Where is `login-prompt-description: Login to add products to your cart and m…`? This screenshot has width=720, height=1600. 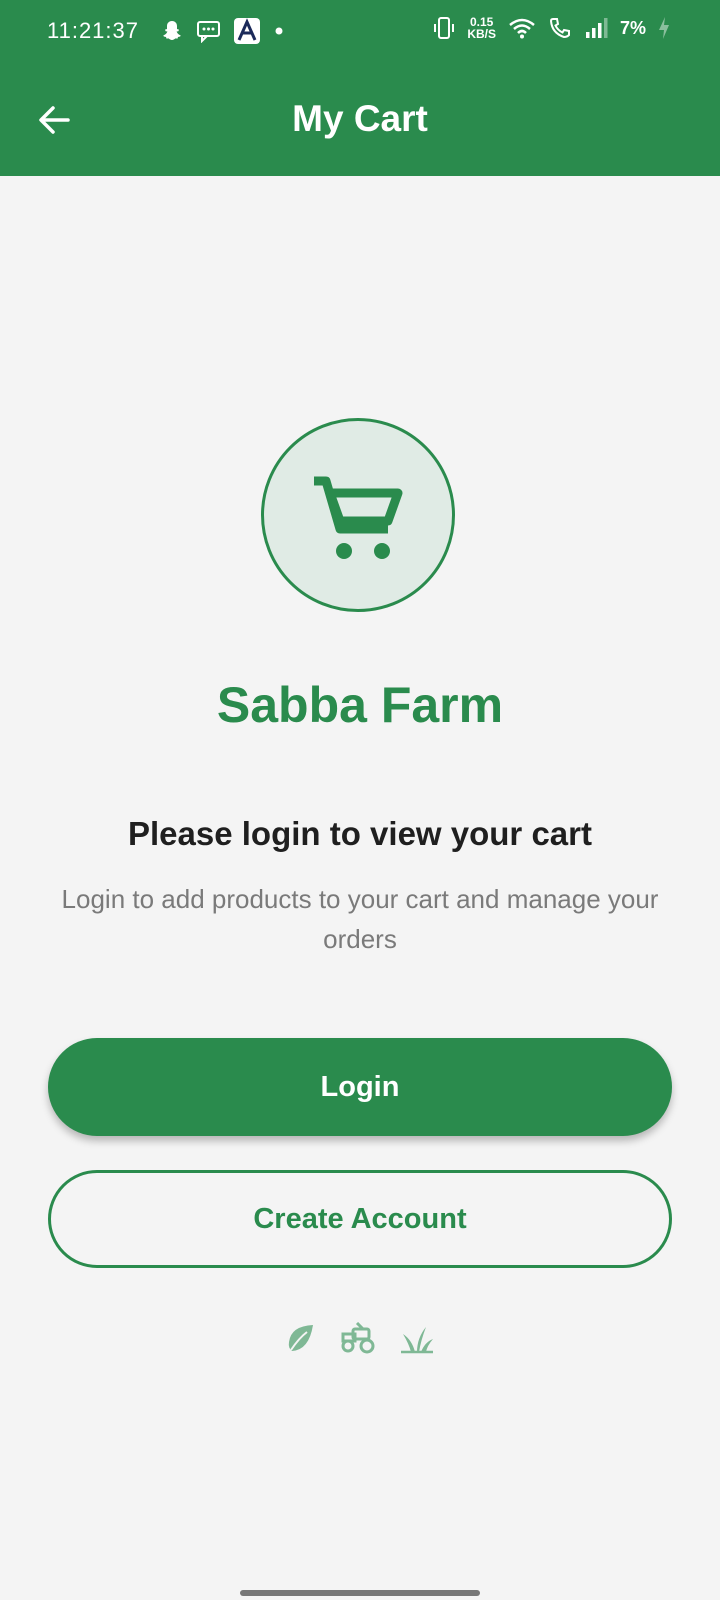 login-prompt-description: Login to add products to your cart and m… is located at coordinates (360, 919).